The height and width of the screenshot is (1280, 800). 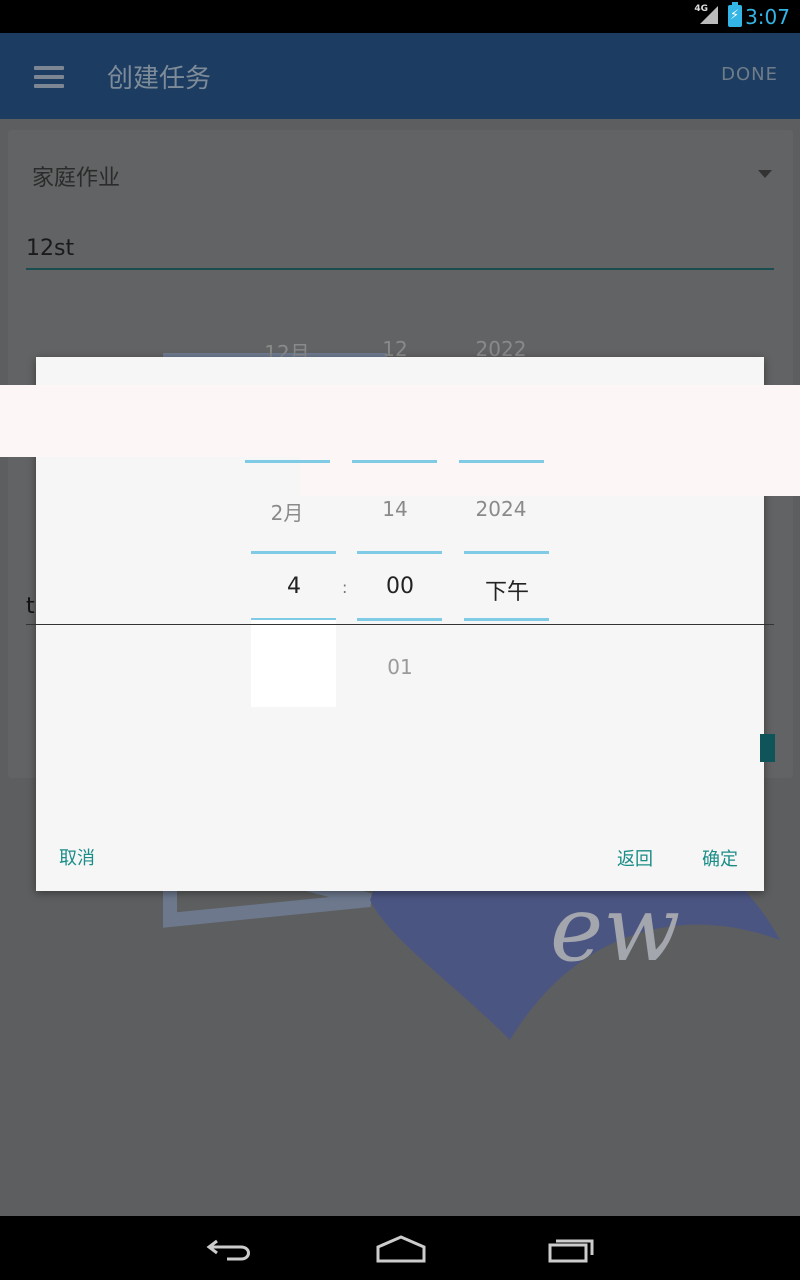 I want to click on hour-next-blank, so click(x=293, y=663).